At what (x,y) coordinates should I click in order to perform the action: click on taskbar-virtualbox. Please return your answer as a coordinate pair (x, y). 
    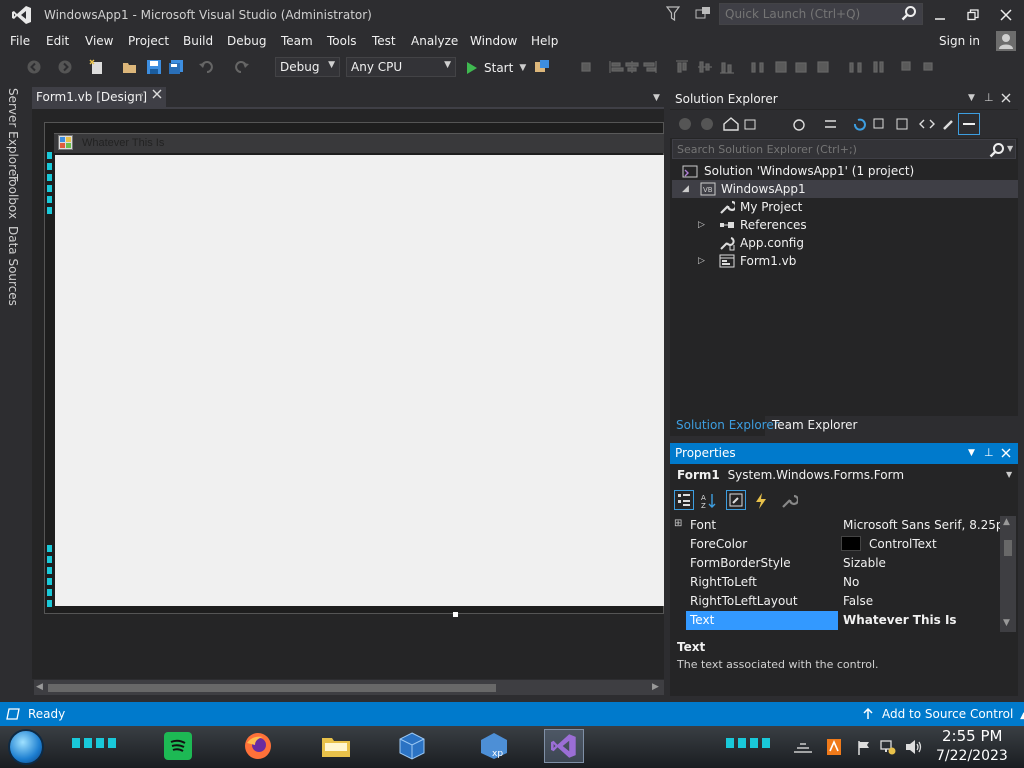
    Looking at the image, I should click on (412, 746).